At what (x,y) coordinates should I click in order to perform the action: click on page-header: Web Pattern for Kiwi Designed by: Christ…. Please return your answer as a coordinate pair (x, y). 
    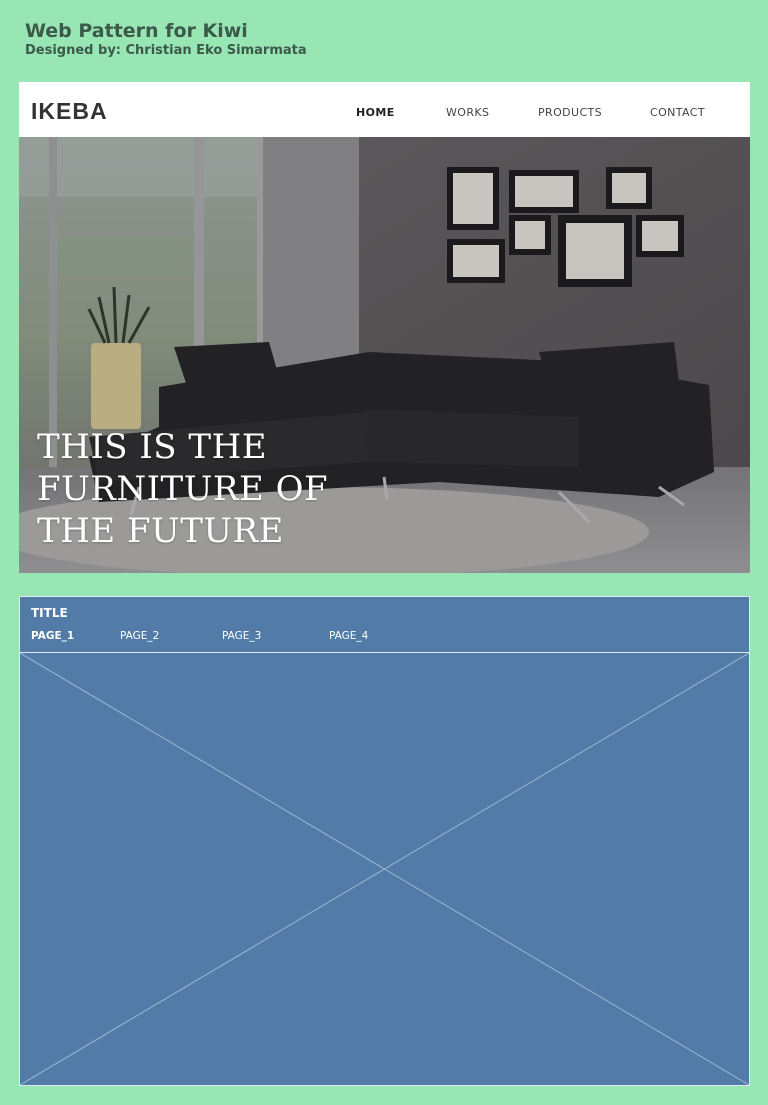
    Looking at the image, I should click on (166, 40).